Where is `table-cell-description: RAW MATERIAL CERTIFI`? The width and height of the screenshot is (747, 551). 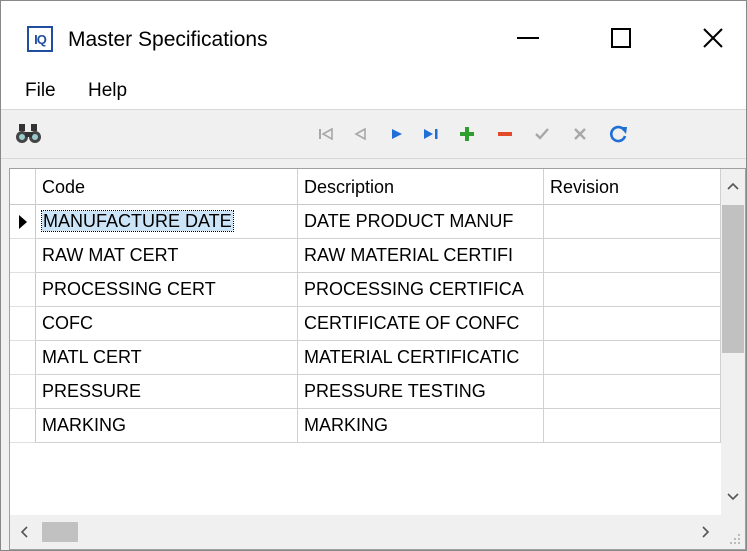 table-cell-description: RAW MATERIAL CERTIFI is located at coordinates (421, 256).